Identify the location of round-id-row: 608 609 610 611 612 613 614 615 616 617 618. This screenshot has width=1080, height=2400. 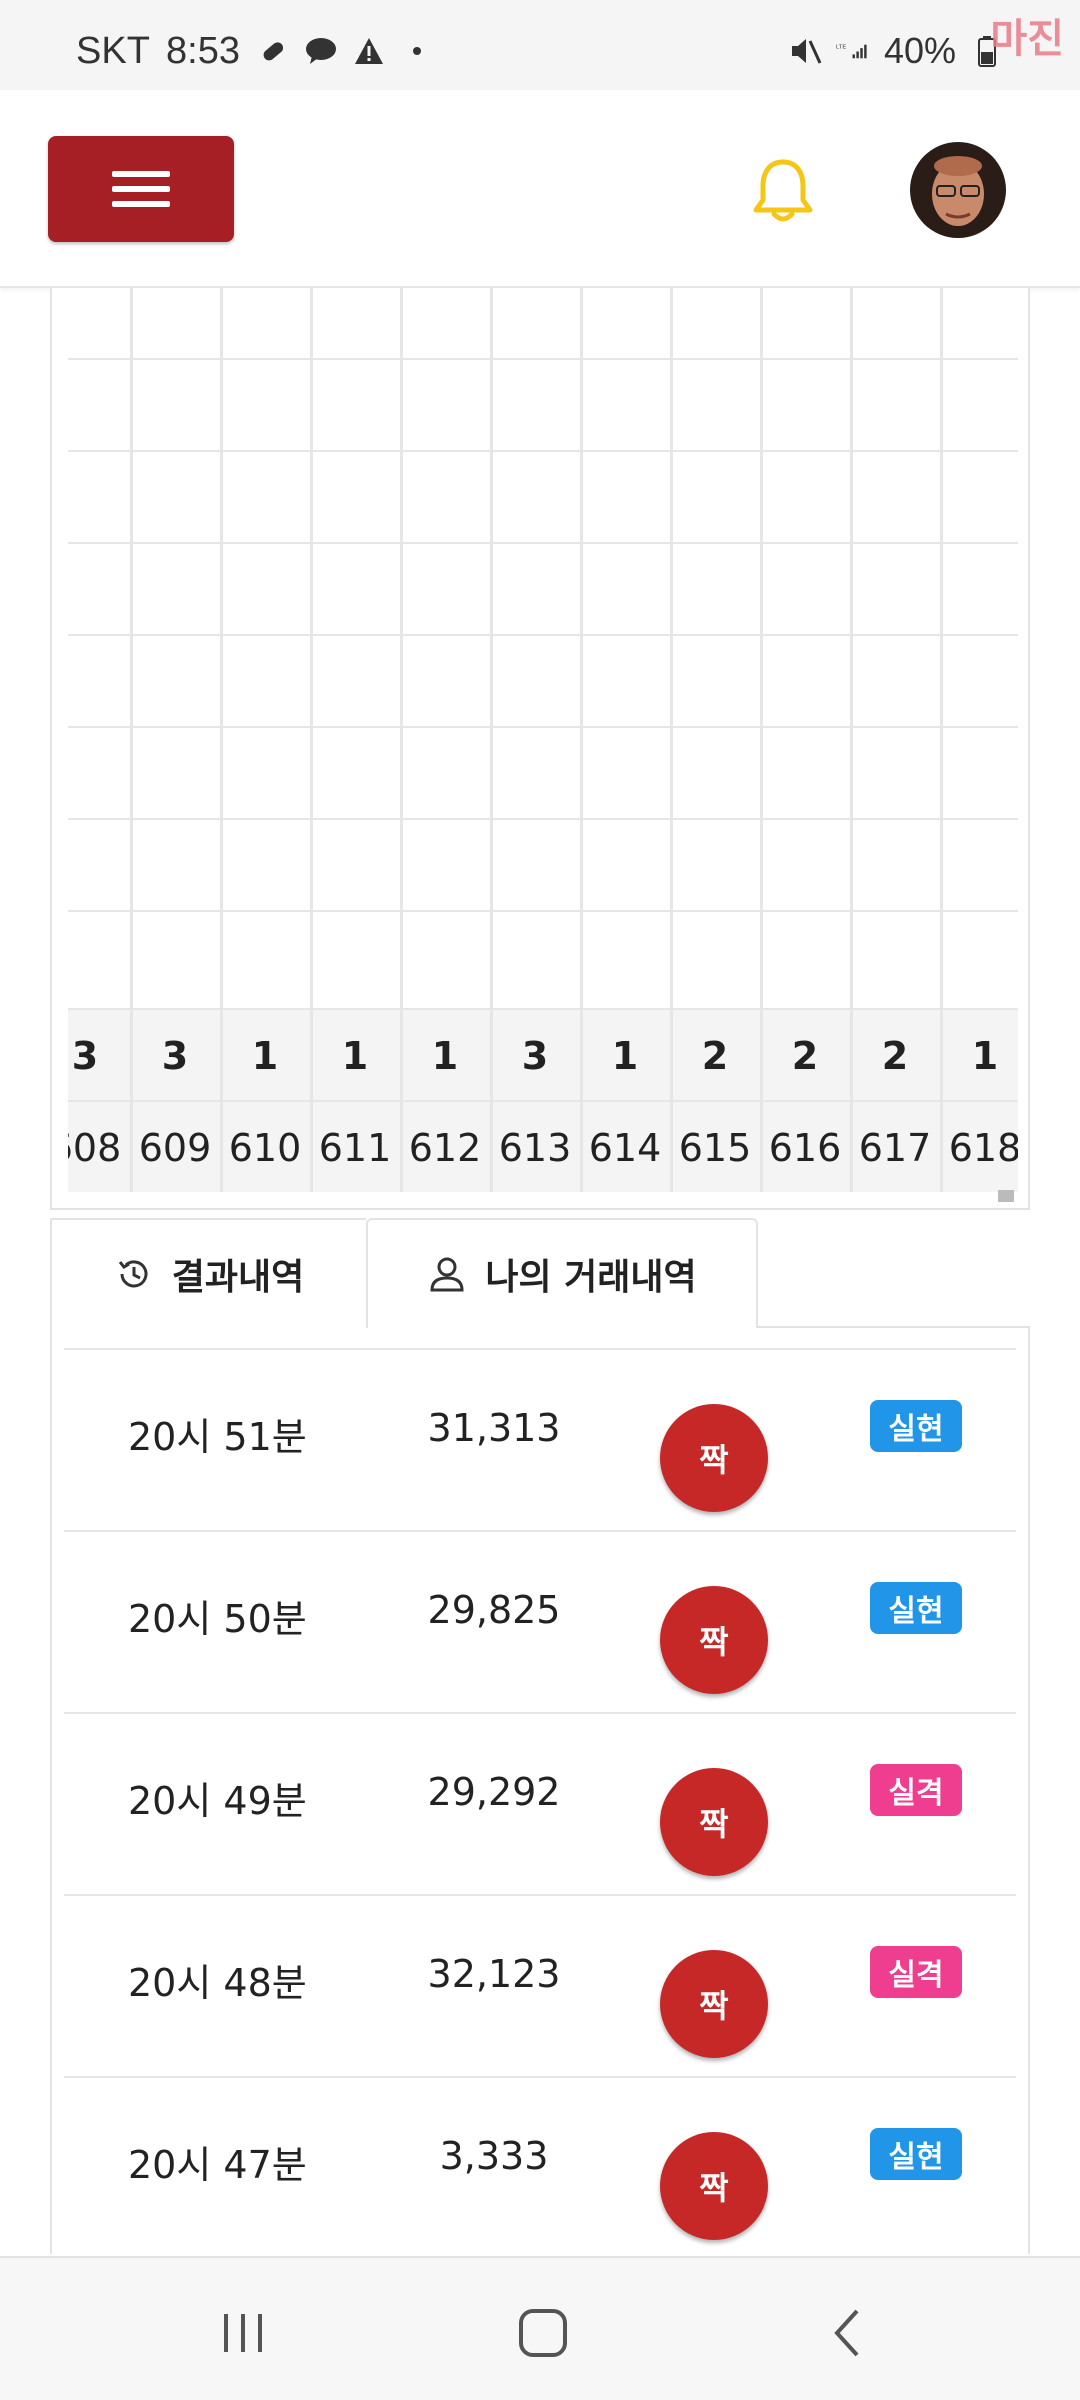
(543, 1146).